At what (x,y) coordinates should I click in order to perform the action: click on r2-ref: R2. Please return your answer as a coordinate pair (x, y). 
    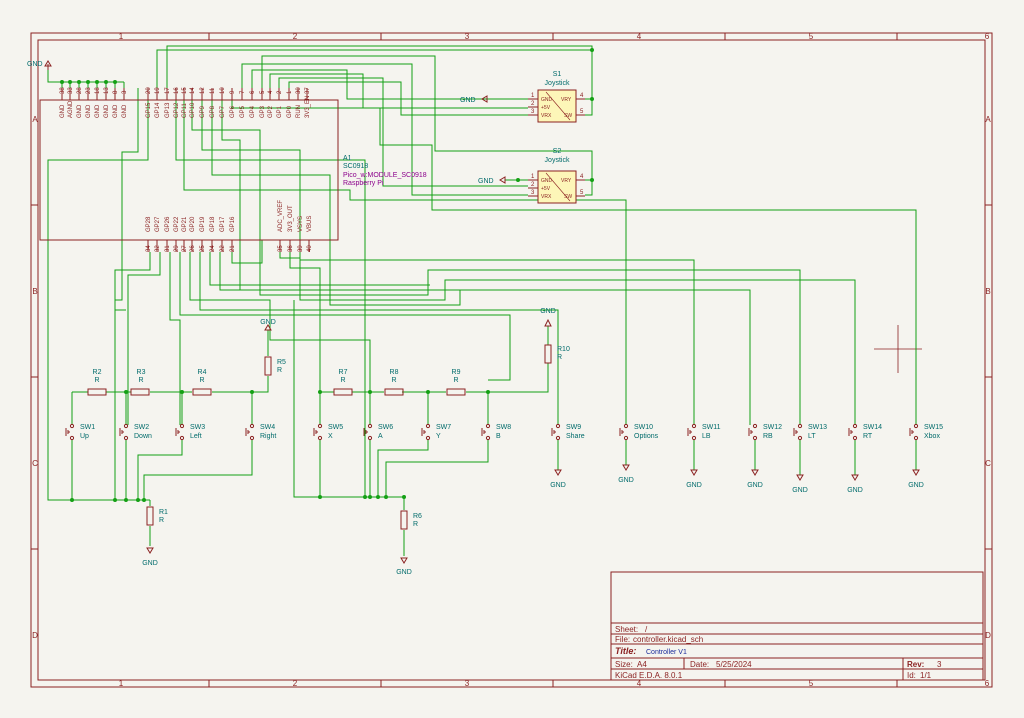
    Looking at the image, I should click on (97, 372).